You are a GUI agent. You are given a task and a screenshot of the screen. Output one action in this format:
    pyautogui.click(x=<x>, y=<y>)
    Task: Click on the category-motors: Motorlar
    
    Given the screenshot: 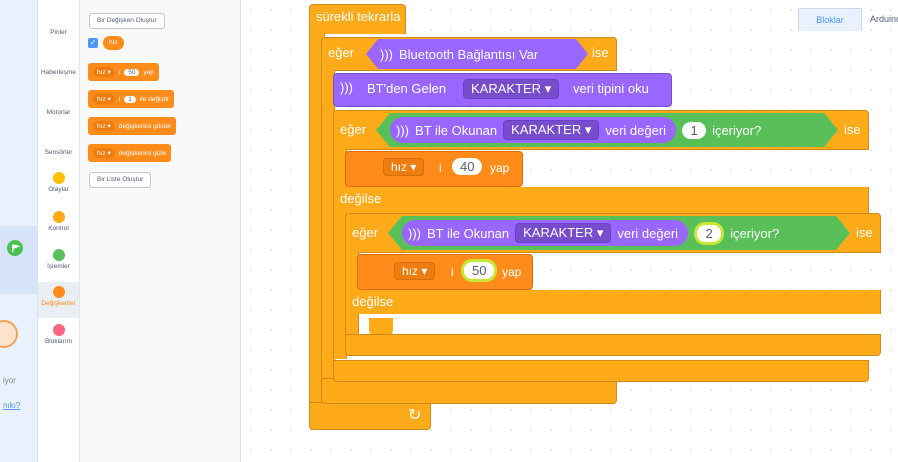 What is the action you would take?
    pyautogui.click(x=58, y=112)
    